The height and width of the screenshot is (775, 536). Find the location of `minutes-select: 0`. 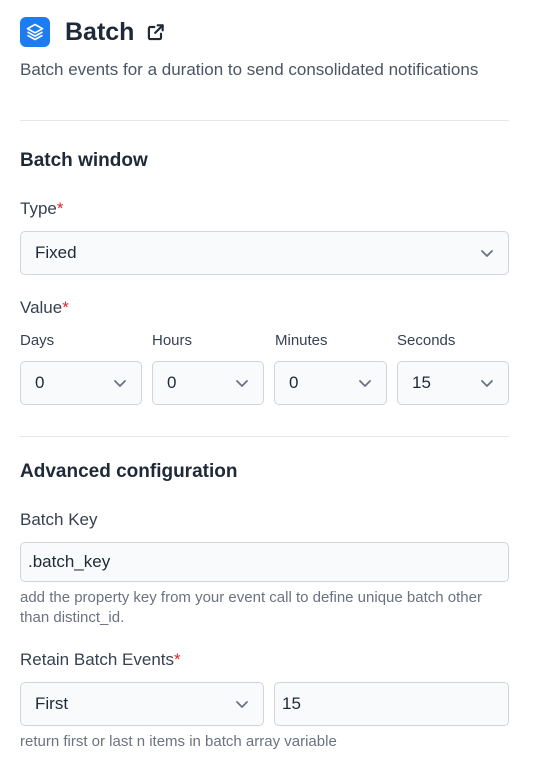

minutes-select: 0 is located at coordinates (330, 383).